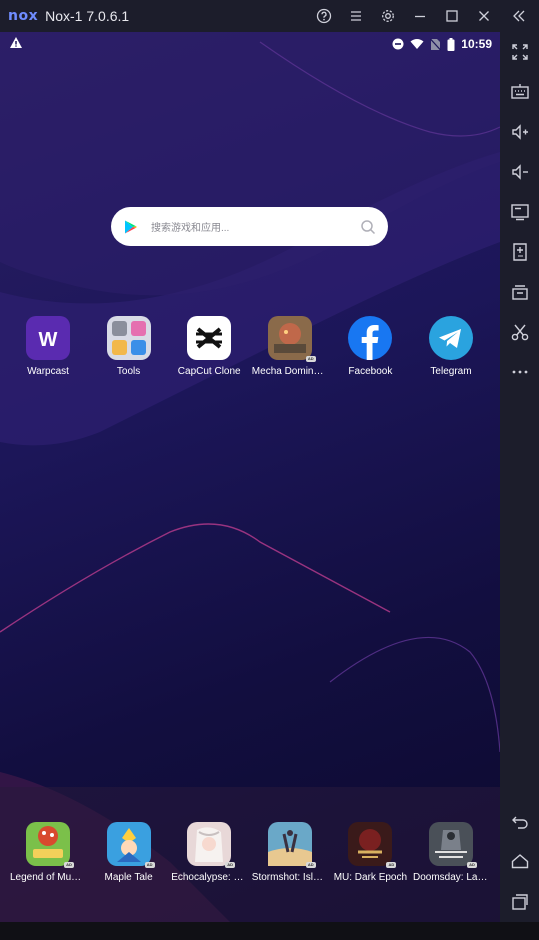 The height and width of the screenshot is (940, 539). What do you see at coordinates (128, 338) in the screenshot?
I see `tools-folder-icon` at bounding box center [128, 338].